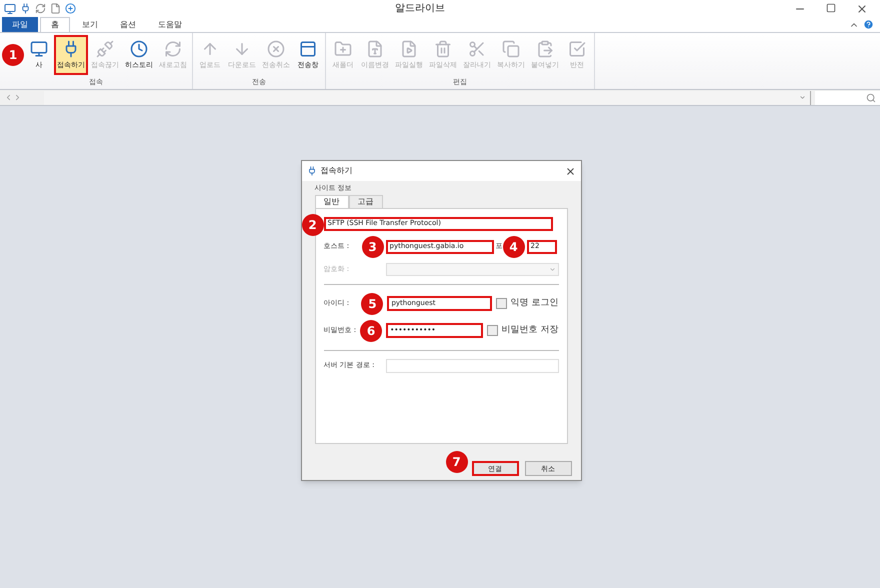 This screenshot has width=880, height=588. What do you see at coordinates (409, 49) in the screenshot?
I see `play-file-icon` at bounding box center [409, 49].